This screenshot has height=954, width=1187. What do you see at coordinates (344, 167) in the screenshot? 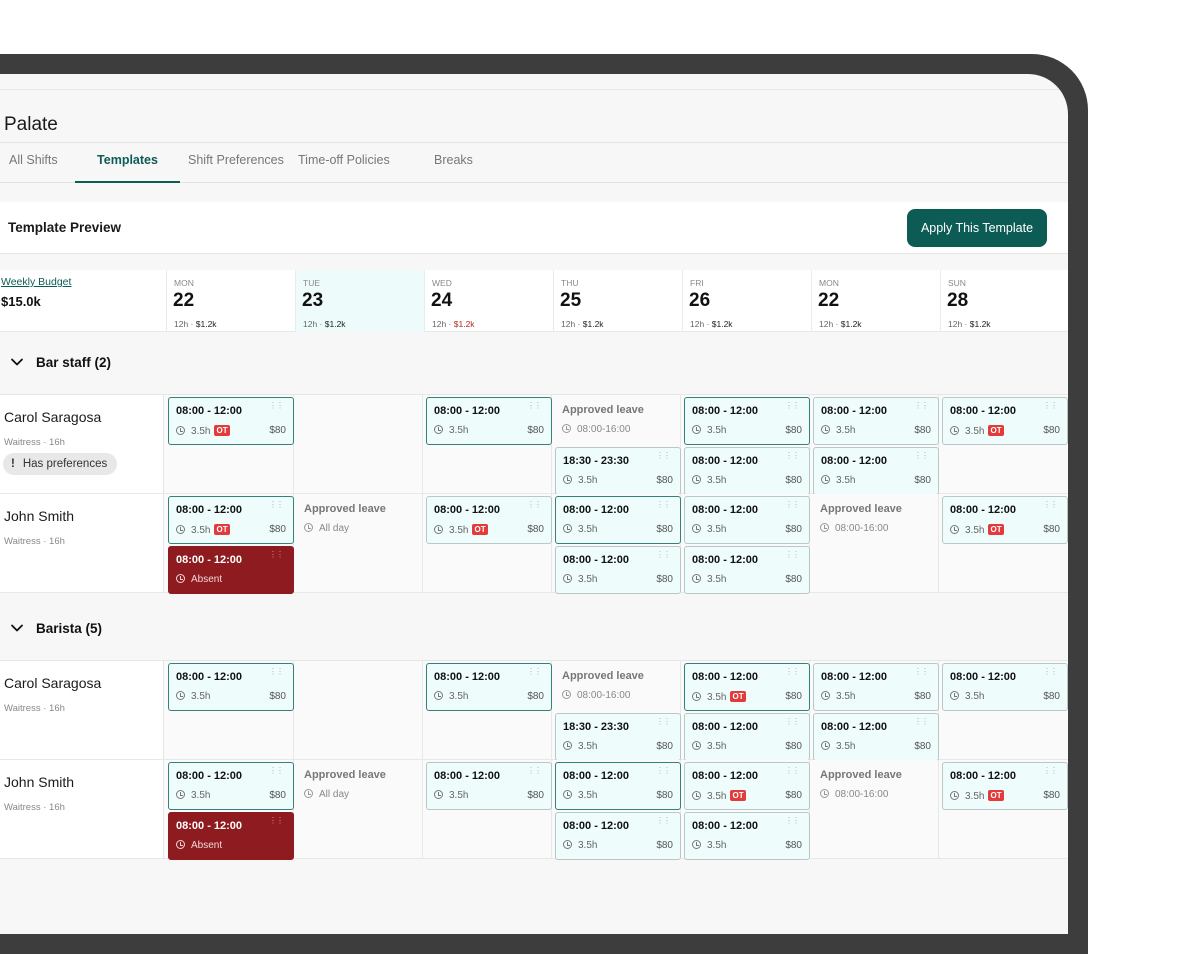
I see `tab-time-off-policies: Time-off Policies` at bounding box center [344, 167].